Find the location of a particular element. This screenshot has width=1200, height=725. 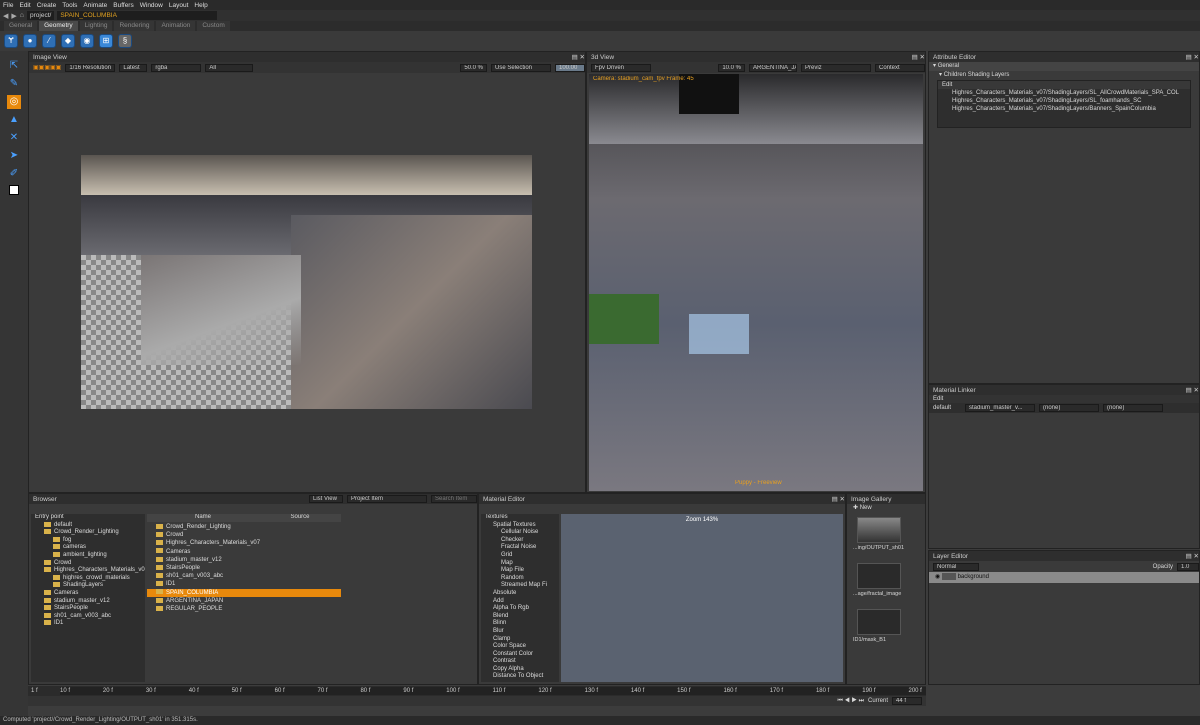

node-item: Streamed Map Fi is located at coordinates (520, 586).